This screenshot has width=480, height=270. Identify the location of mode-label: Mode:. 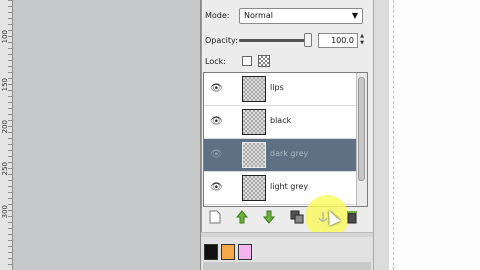
(217, 15).